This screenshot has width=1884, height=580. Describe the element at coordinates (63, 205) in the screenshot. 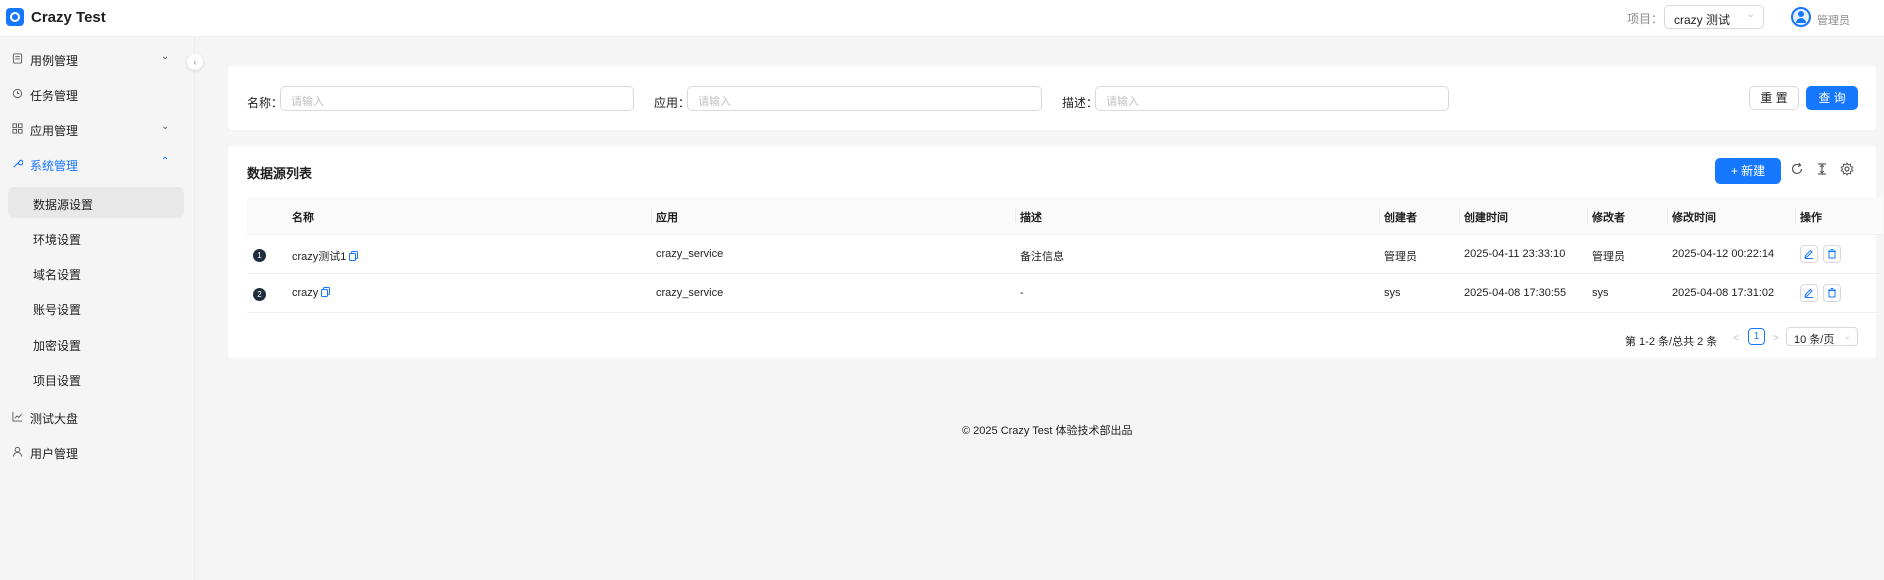

I see `sidebar-subitem-label: 数据源设置` at that location.